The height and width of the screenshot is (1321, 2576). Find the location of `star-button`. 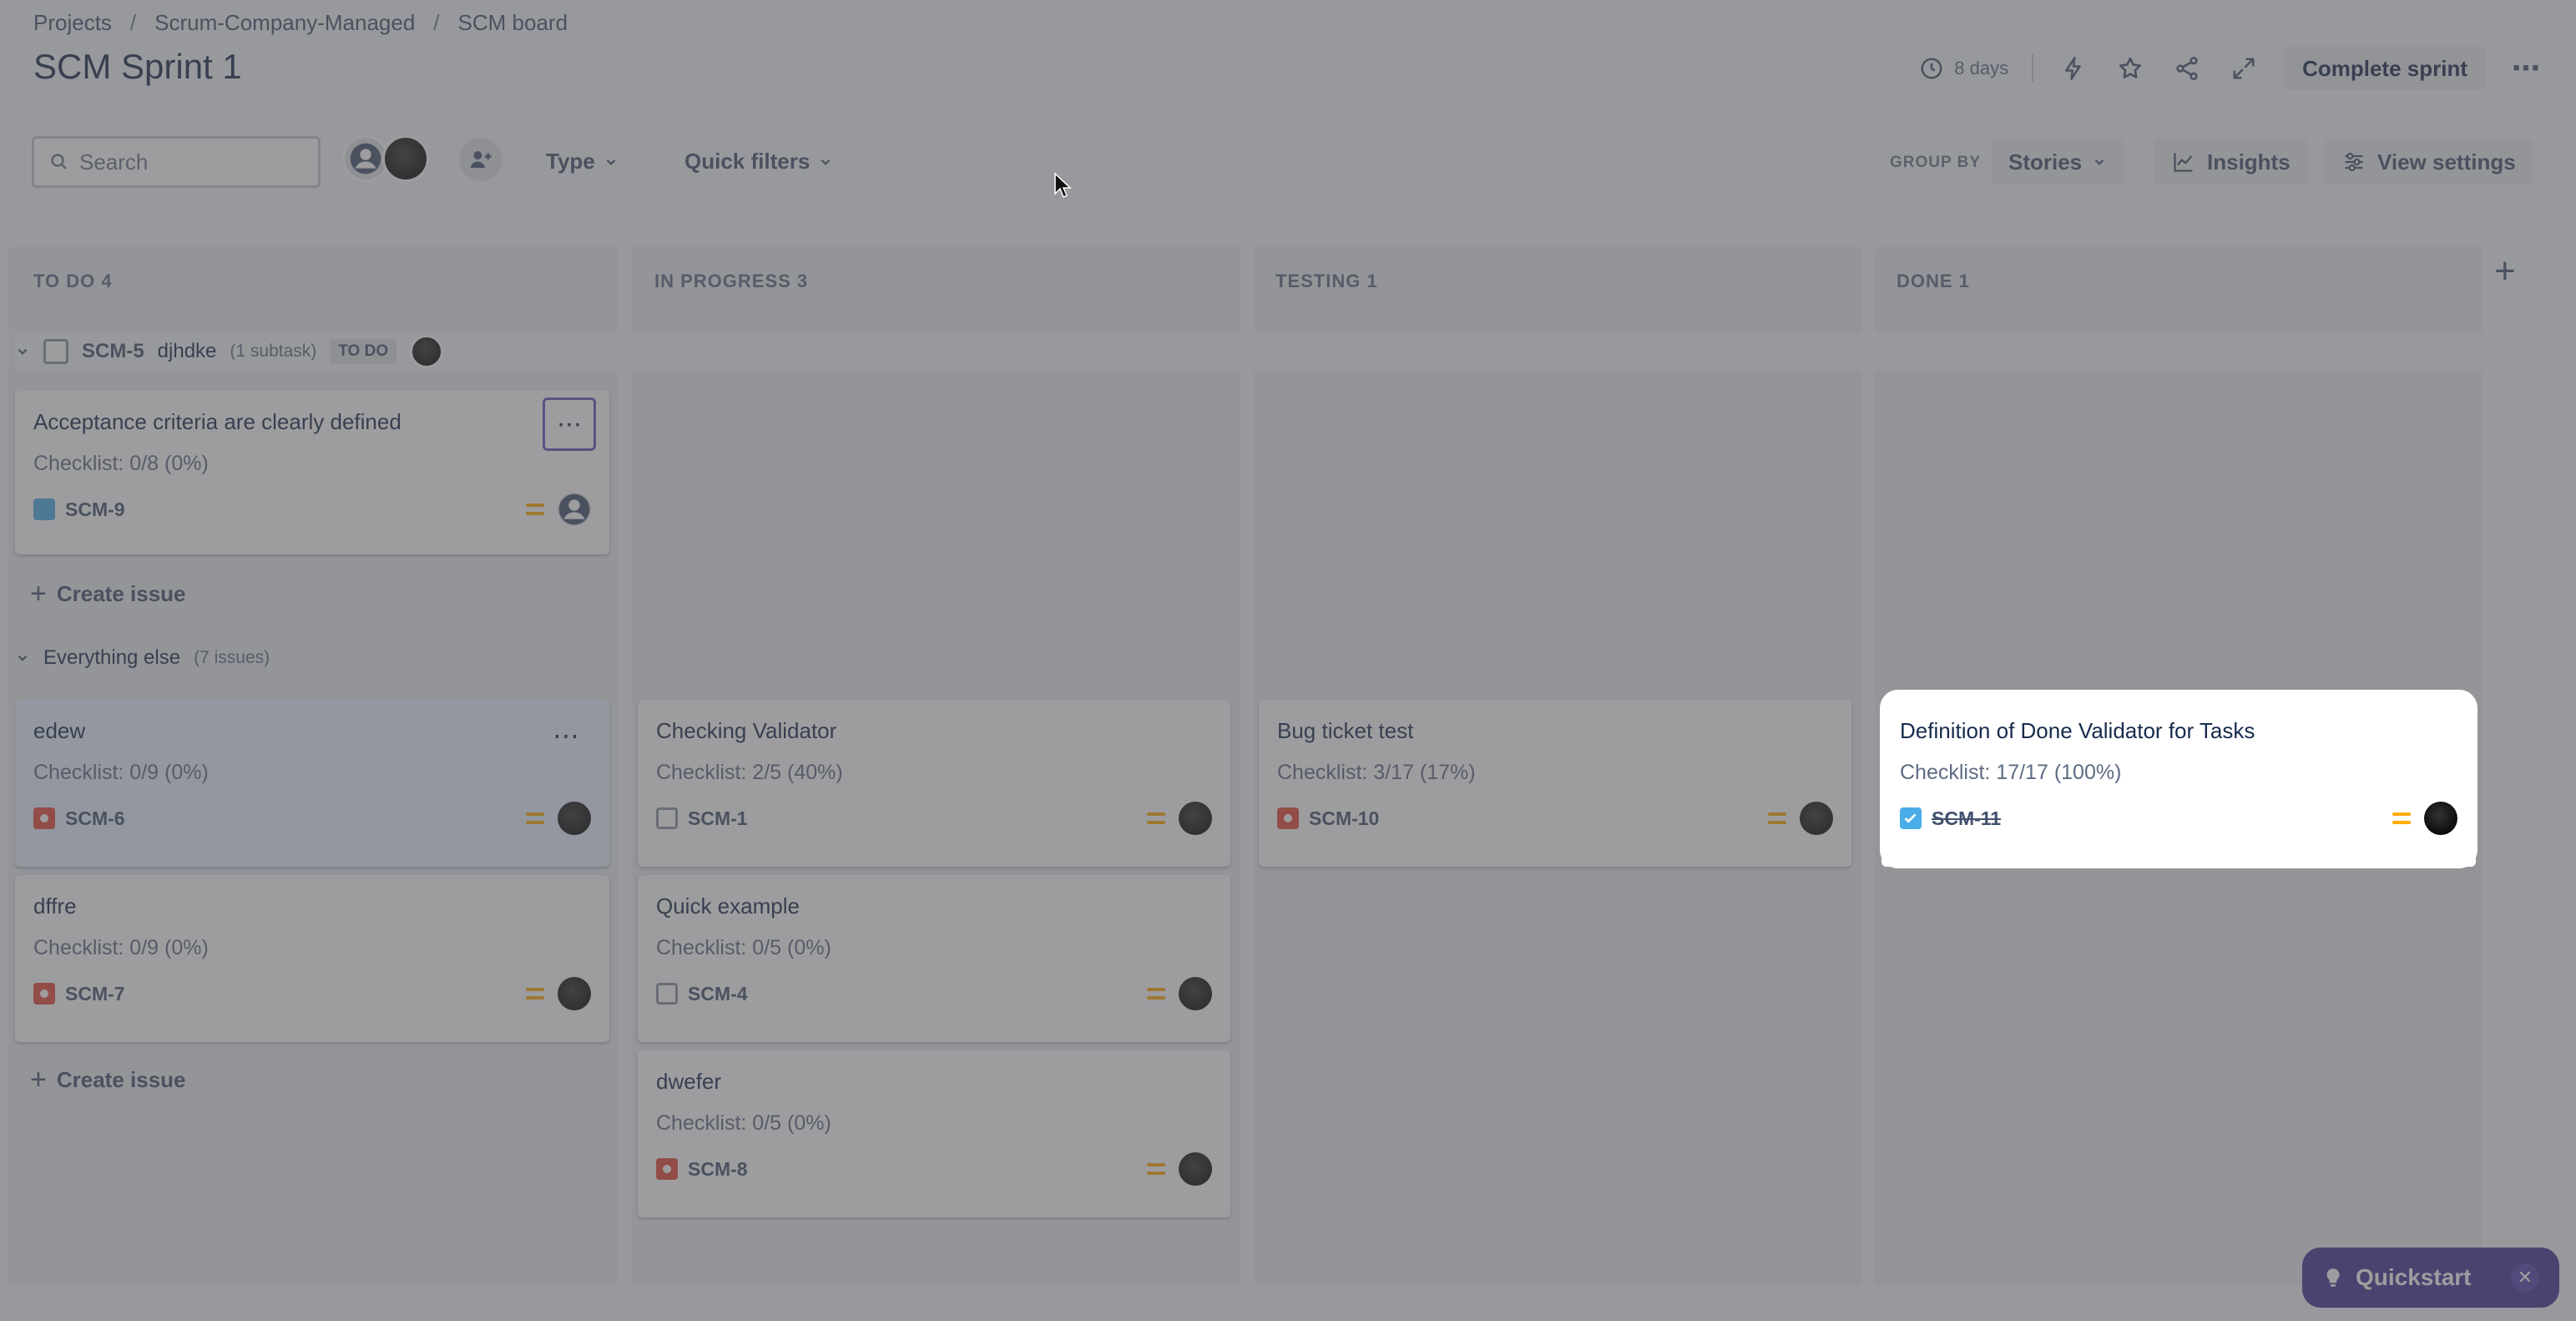

star-button is located at coordinates (2130, 69).